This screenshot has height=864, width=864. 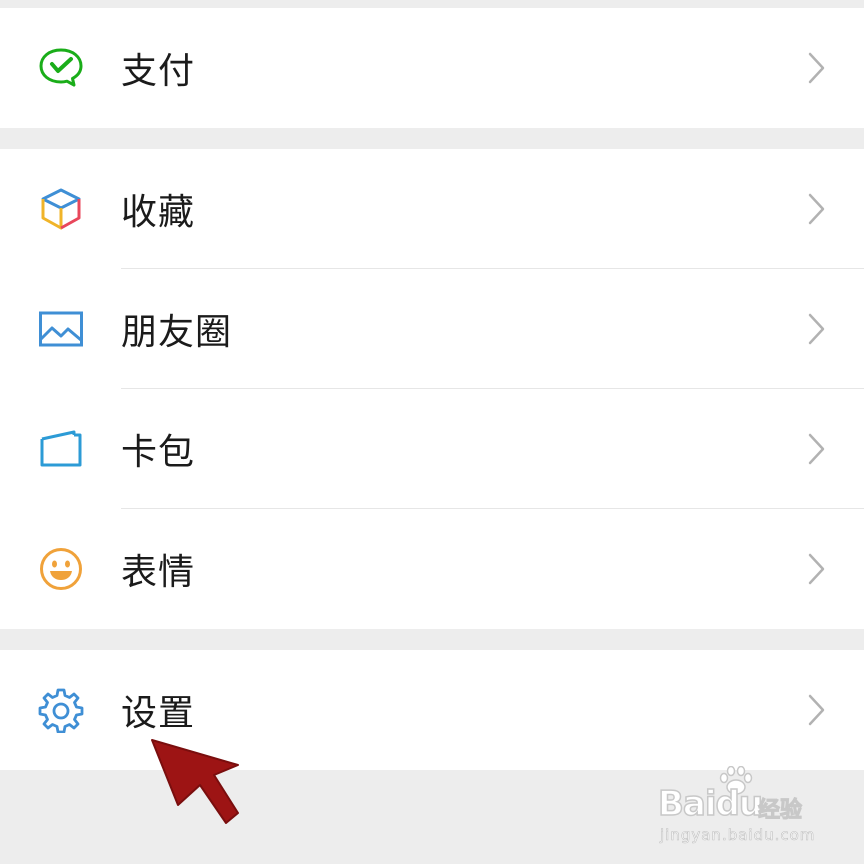 I want to click on menu-item-settings: 设置, so click(x=432, y=710).